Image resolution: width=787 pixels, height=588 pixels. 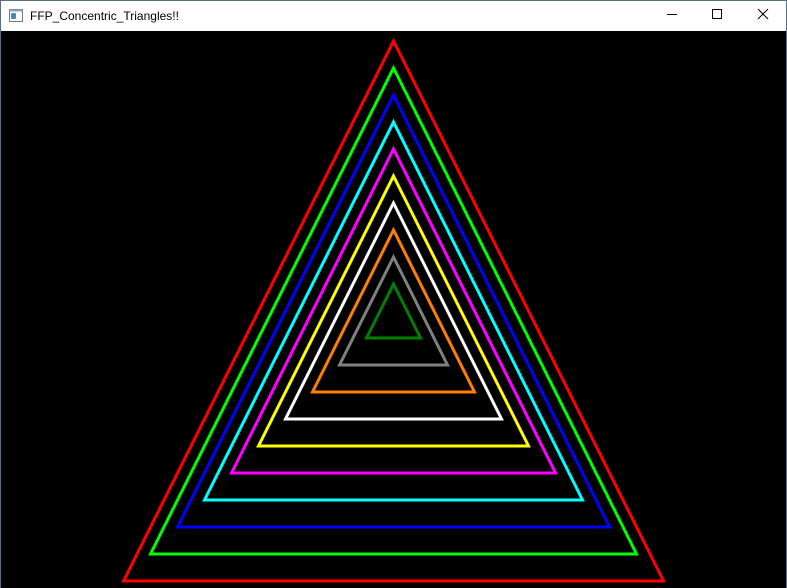 I want to click on close-icon, so click(x=763, y=16).